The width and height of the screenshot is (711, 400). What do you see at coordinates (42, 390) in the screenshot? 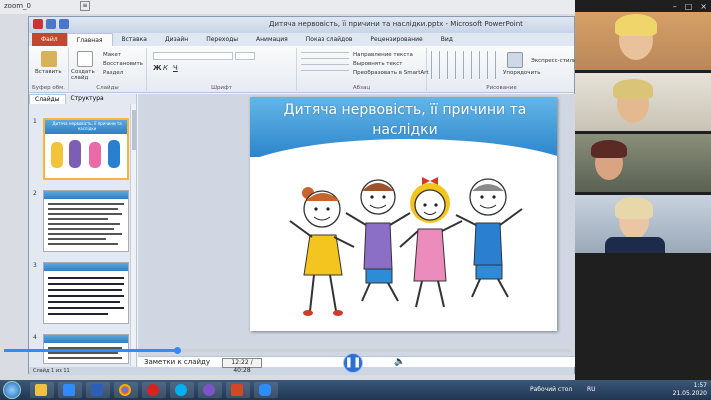
I see `taskbar-explorer` at bounding box center [42, 390].